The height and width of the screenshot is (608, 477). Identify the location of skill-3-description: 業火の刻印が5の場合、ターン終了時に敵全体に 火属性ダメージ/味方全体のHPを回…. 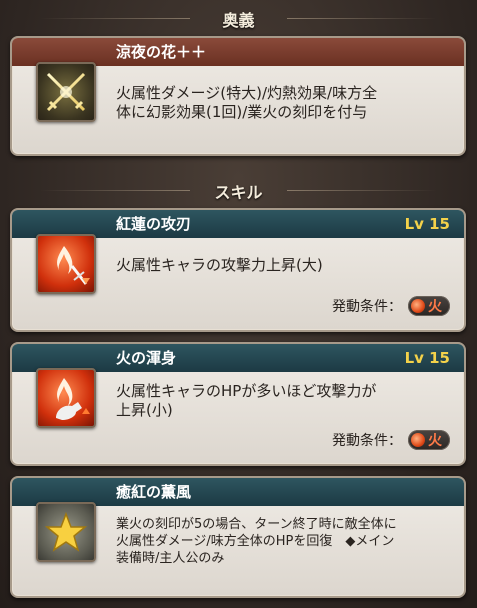
(283, 541).